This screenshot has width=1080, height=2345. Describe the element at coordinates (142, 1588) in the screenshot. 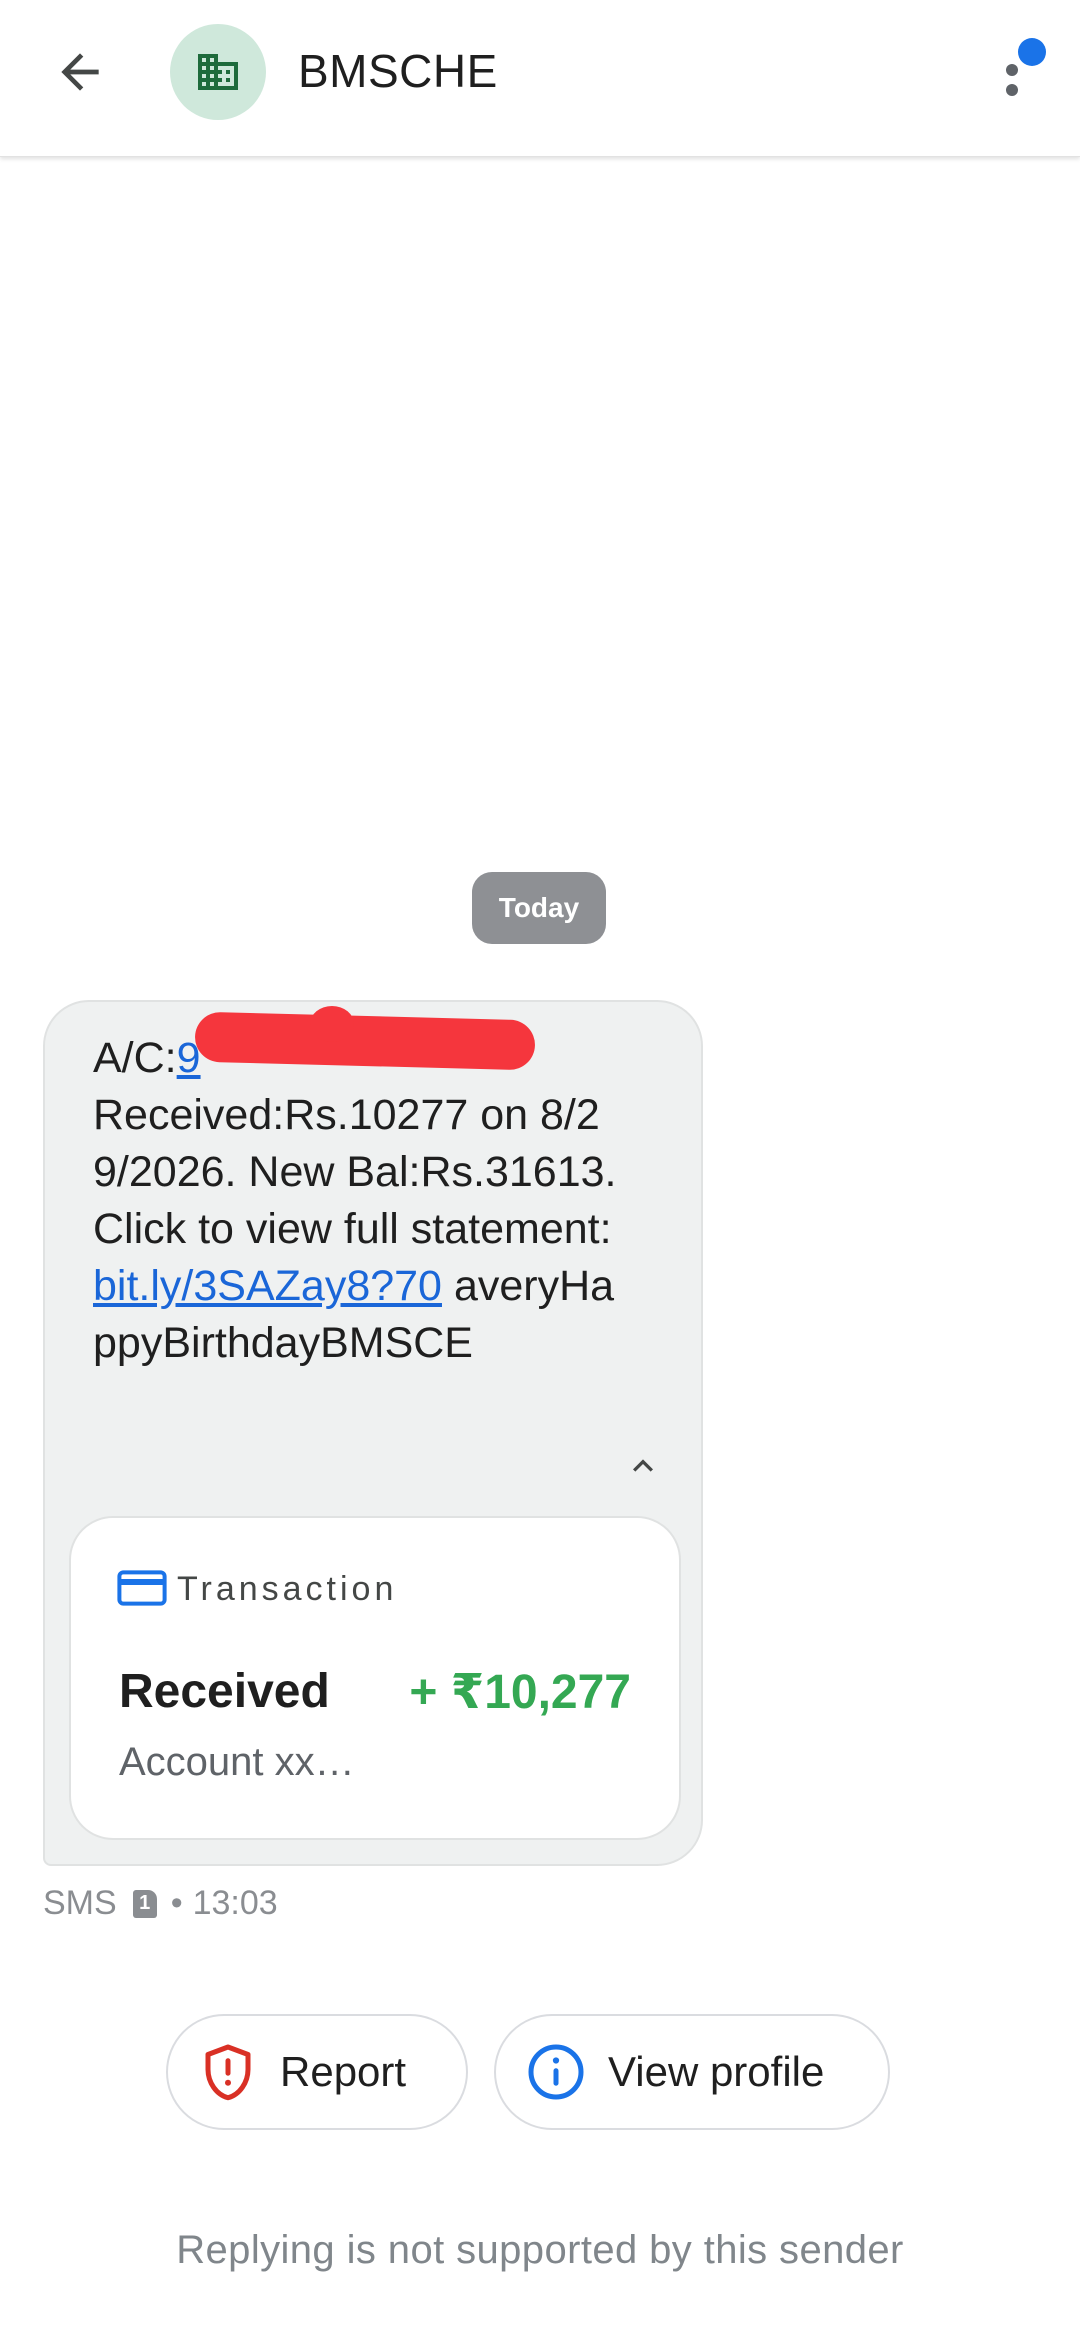

I see `credit-card-icon` at that location.